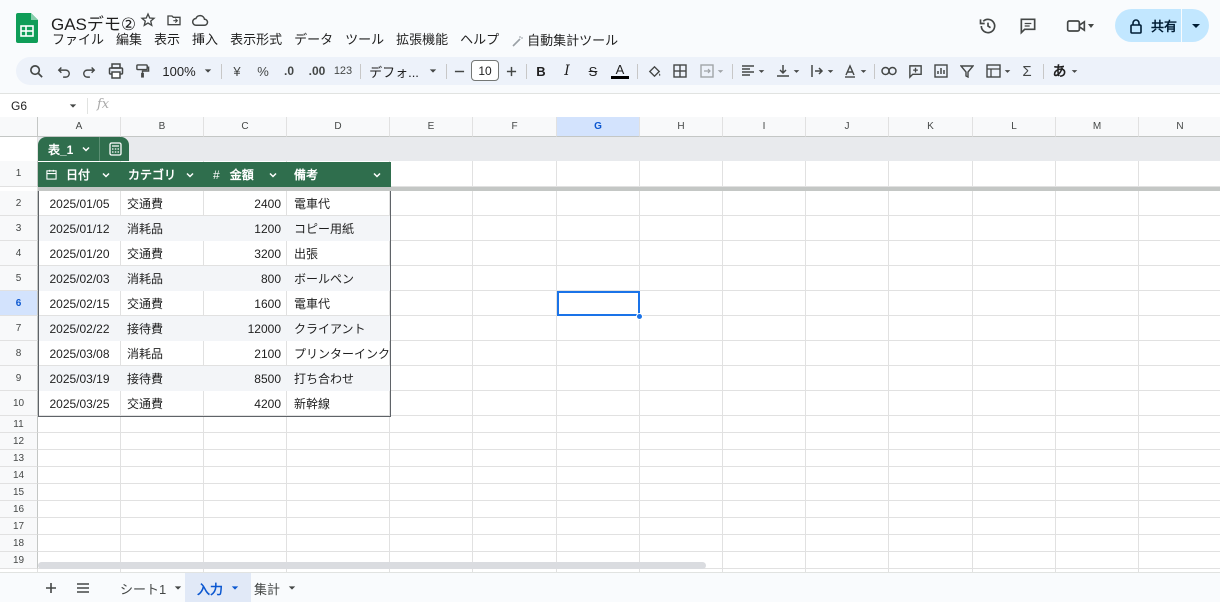 This screenshot has height=602, width=1220. Describe the element at coordinates (289, 71) in the screenshot. I see `decrease-decimal-button: .0` at that location.